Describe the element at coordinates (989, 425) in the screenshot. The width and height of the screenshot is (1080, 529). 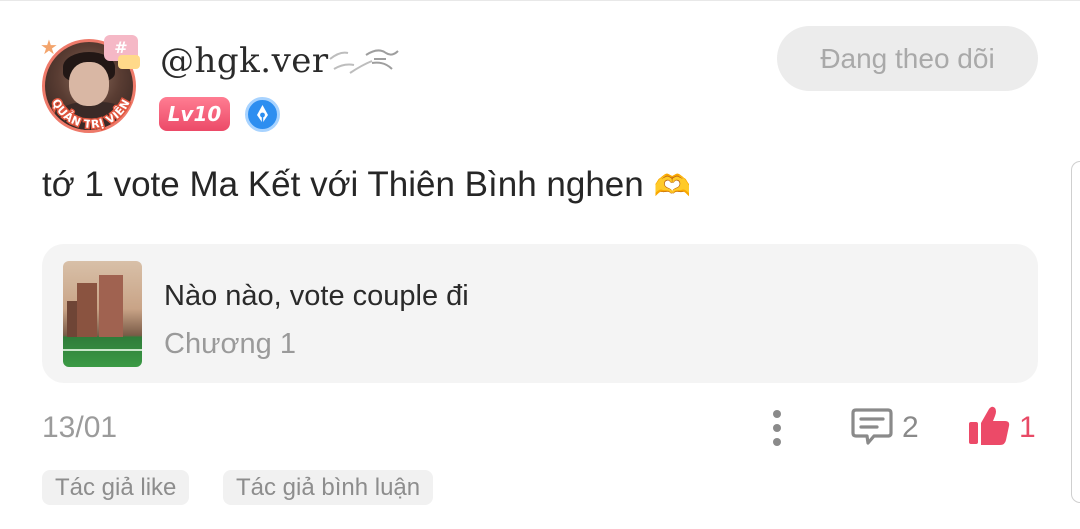
I see `thumbs-up-icon` at that location.